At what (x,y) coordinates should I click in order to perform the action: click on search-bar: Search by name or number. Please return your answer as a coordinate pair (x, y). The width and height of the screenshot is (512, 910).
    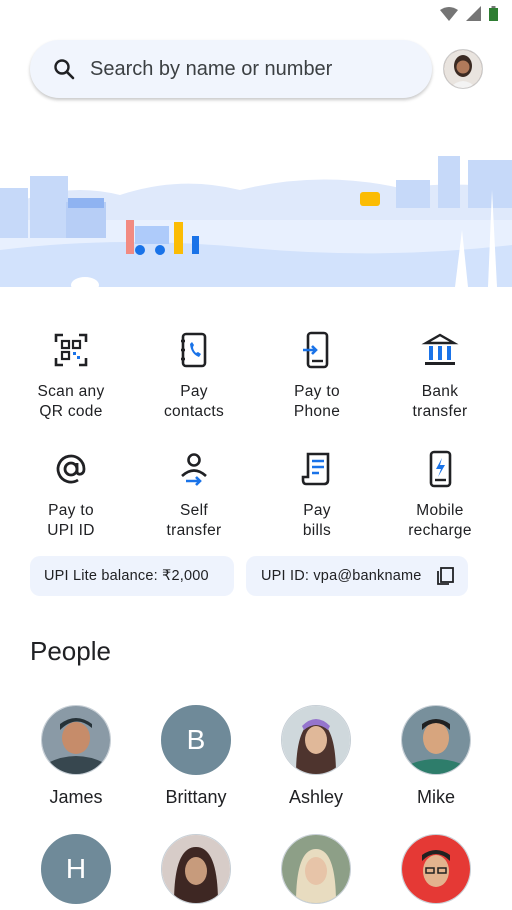
    Looking at the image, I should click on (231, 69).